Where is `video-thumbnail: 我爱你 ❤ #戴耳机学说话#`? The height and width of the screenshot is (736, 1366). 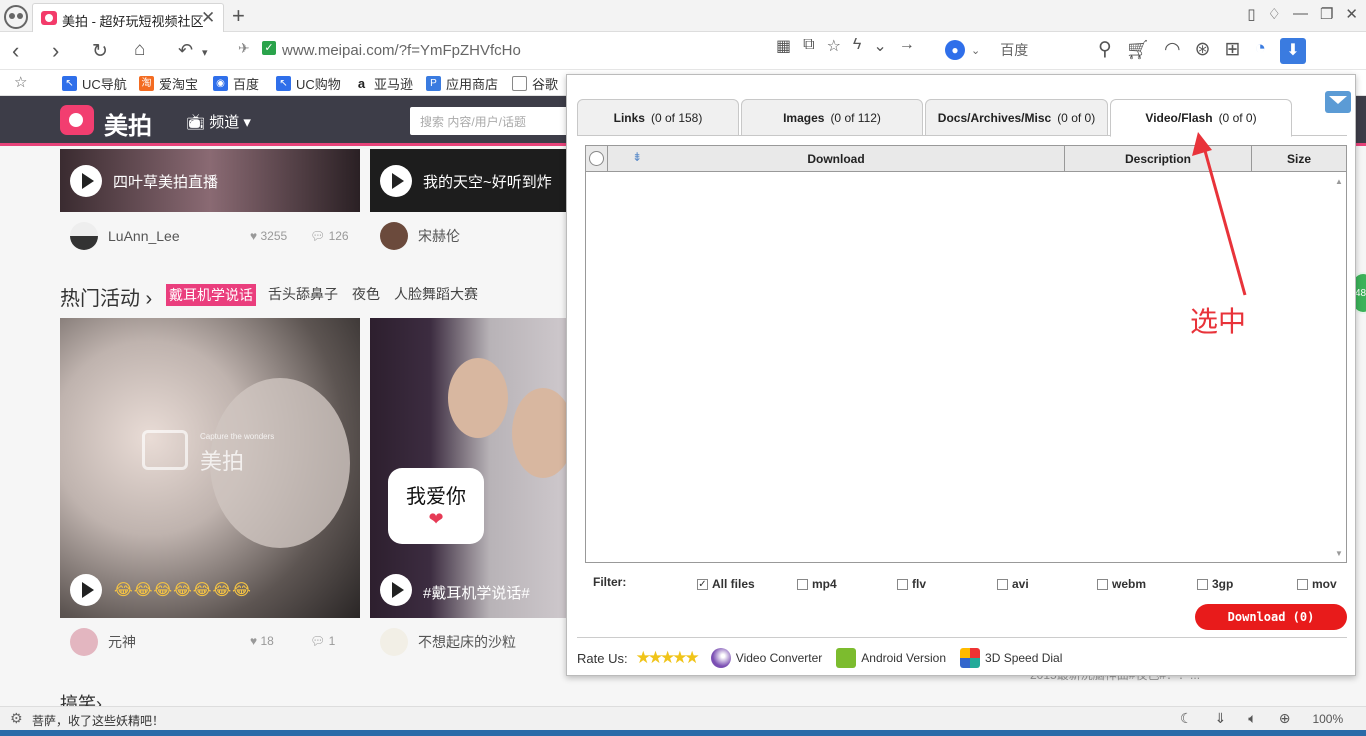
video-thumbnail: 我爱你 ❤ #戴耳机学说话# is located at coordinates (470, 468).